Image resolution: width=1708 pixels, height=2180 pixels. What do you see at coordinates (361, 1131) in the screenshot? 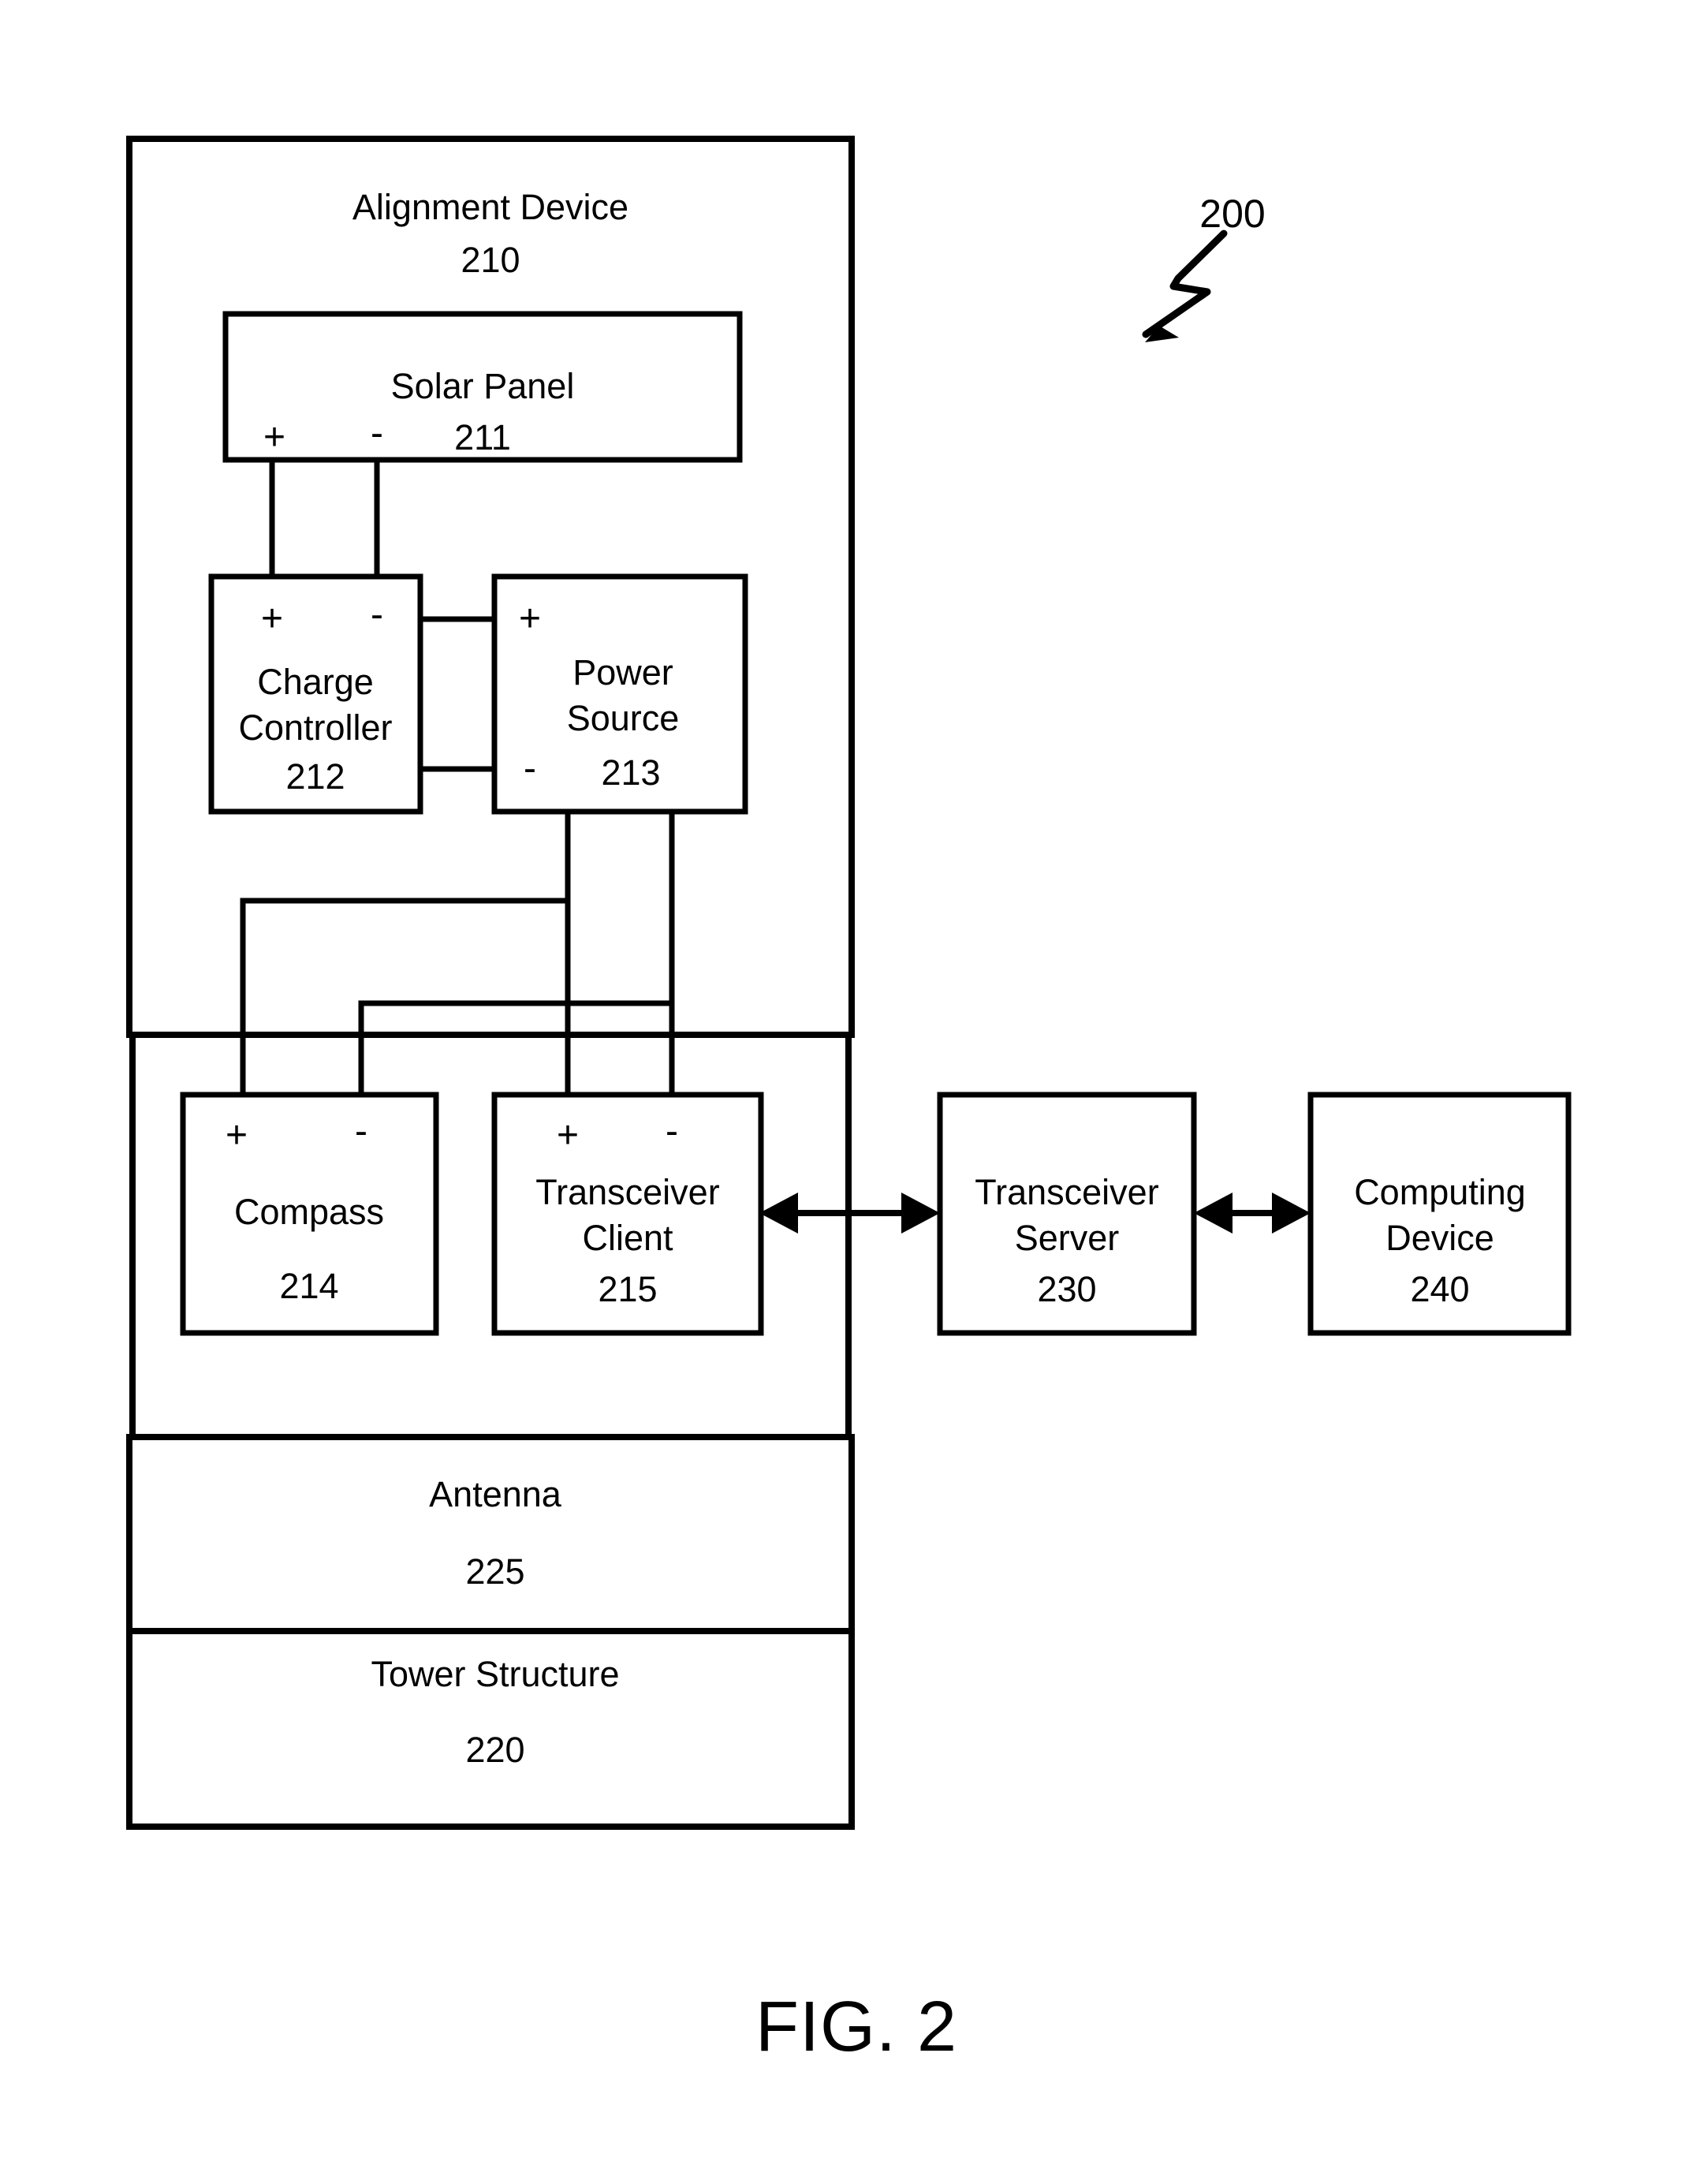
I see `compass-minus-terminal: -` at bounding box center [361, 1131].